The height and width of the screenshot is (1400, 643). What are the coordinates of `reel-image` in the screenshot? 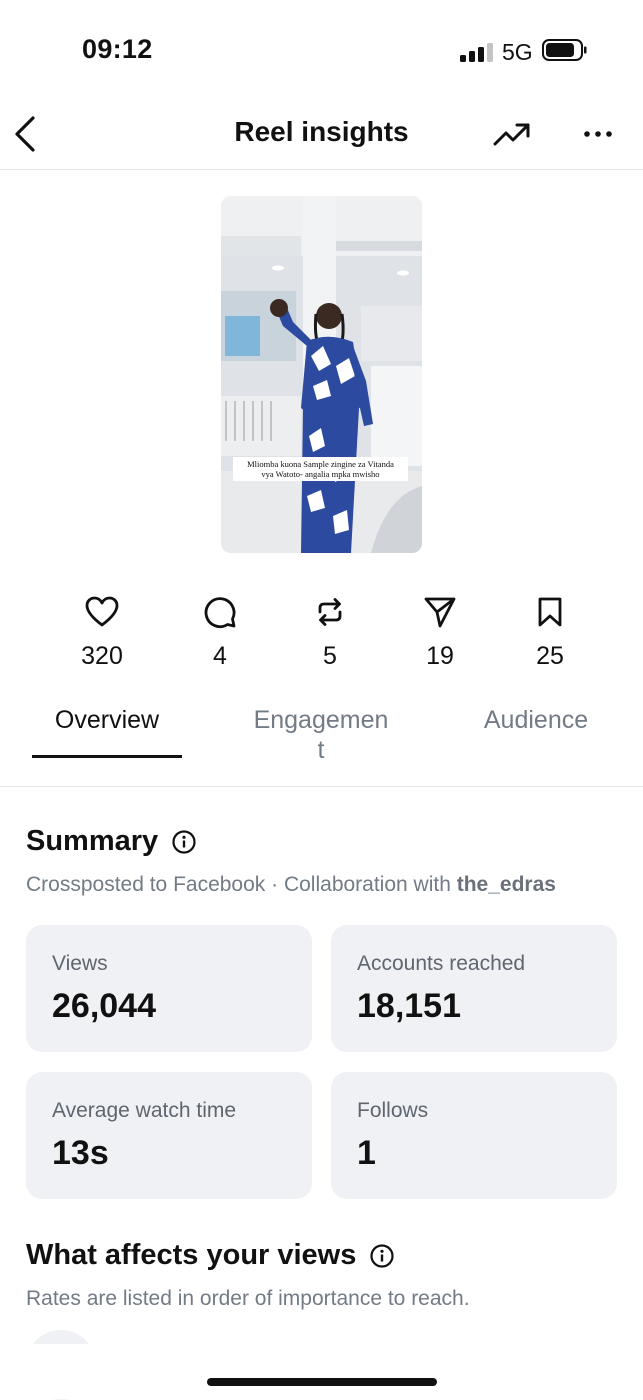 It's located at (321, 374).